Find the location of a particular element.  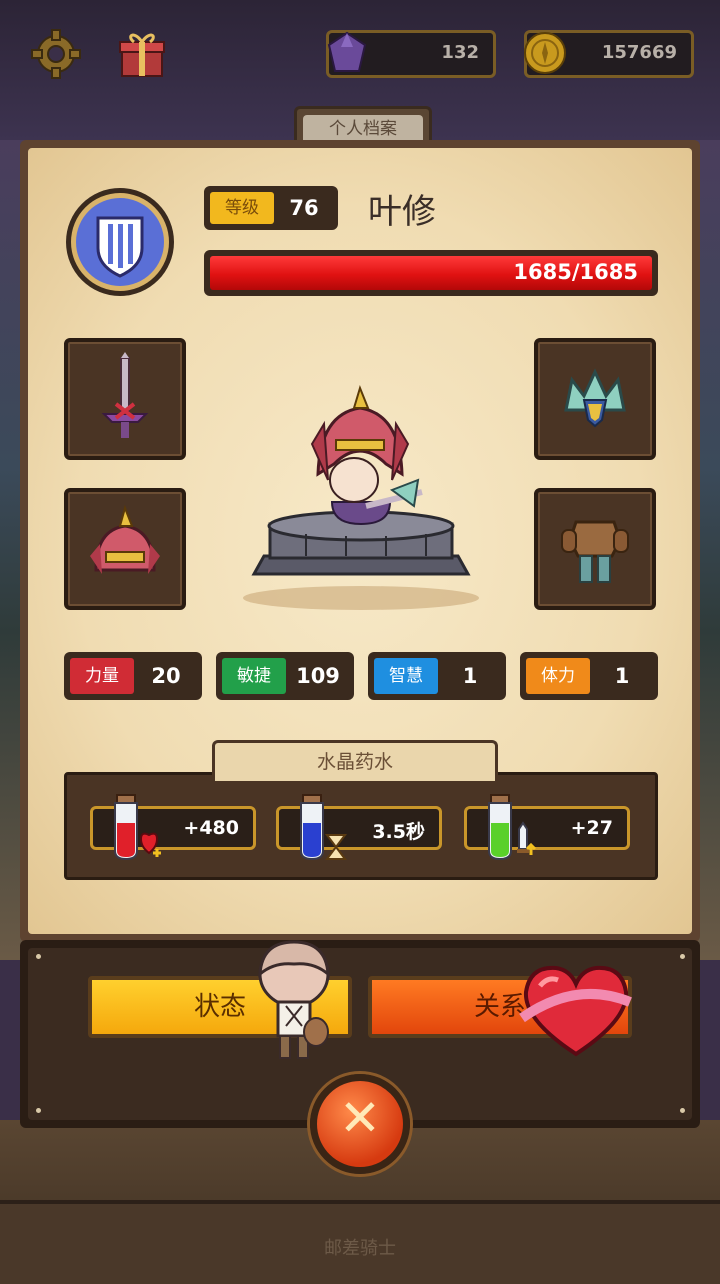

gold-coin-icon is located at coordinates (545, 53).